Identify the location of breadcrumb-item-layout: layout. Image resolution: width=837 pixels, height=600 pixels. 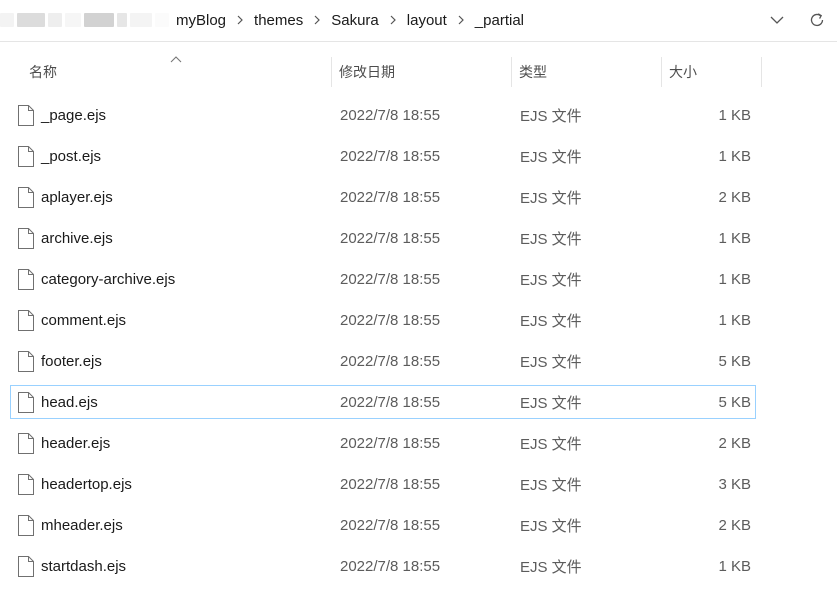
(427, 20).